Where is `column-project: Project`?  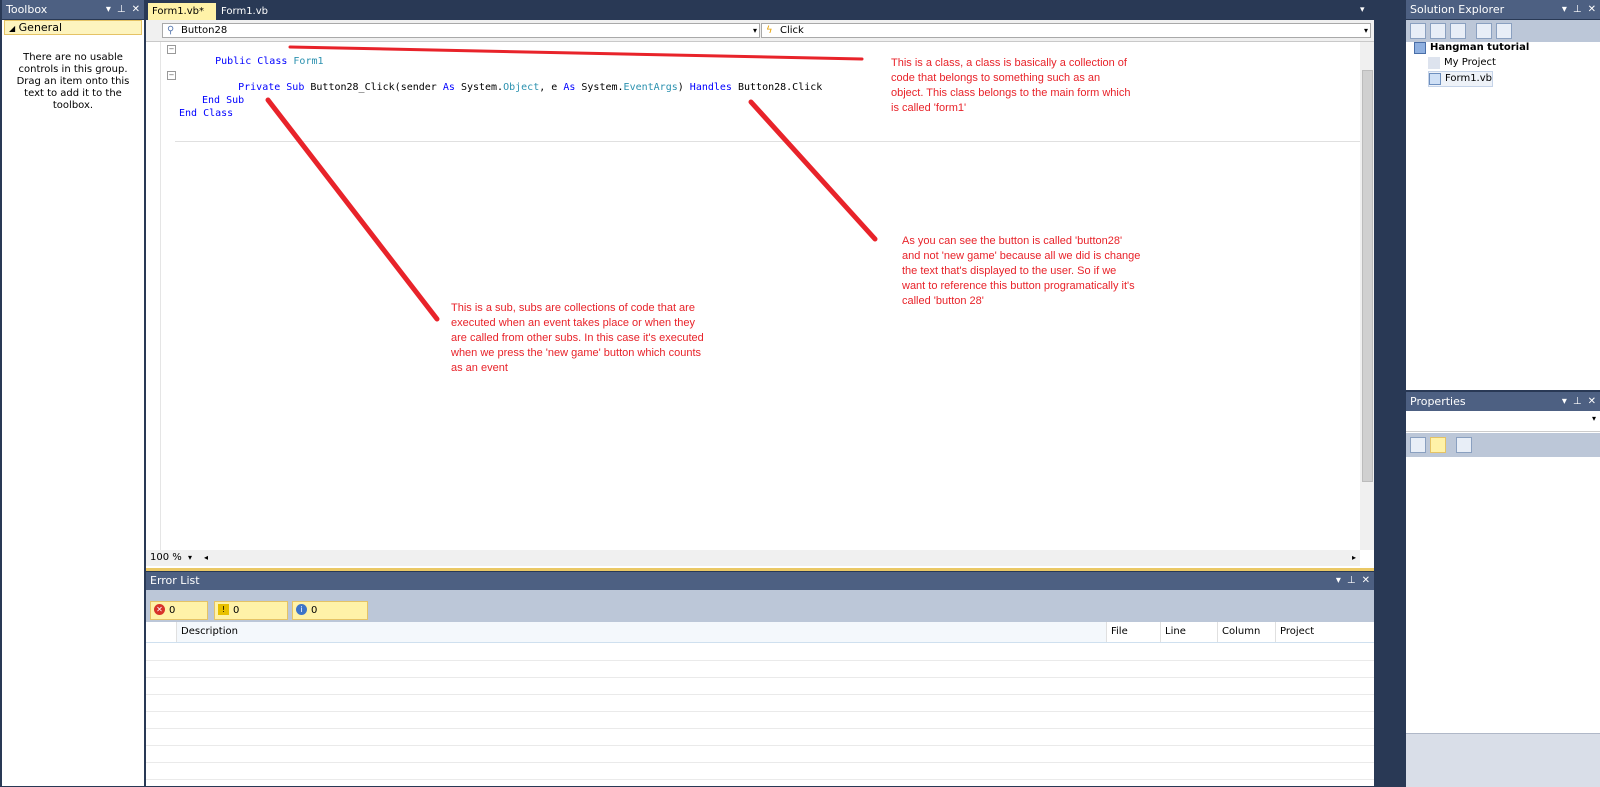
column-project: Project is located at coordinates (1324, 632).